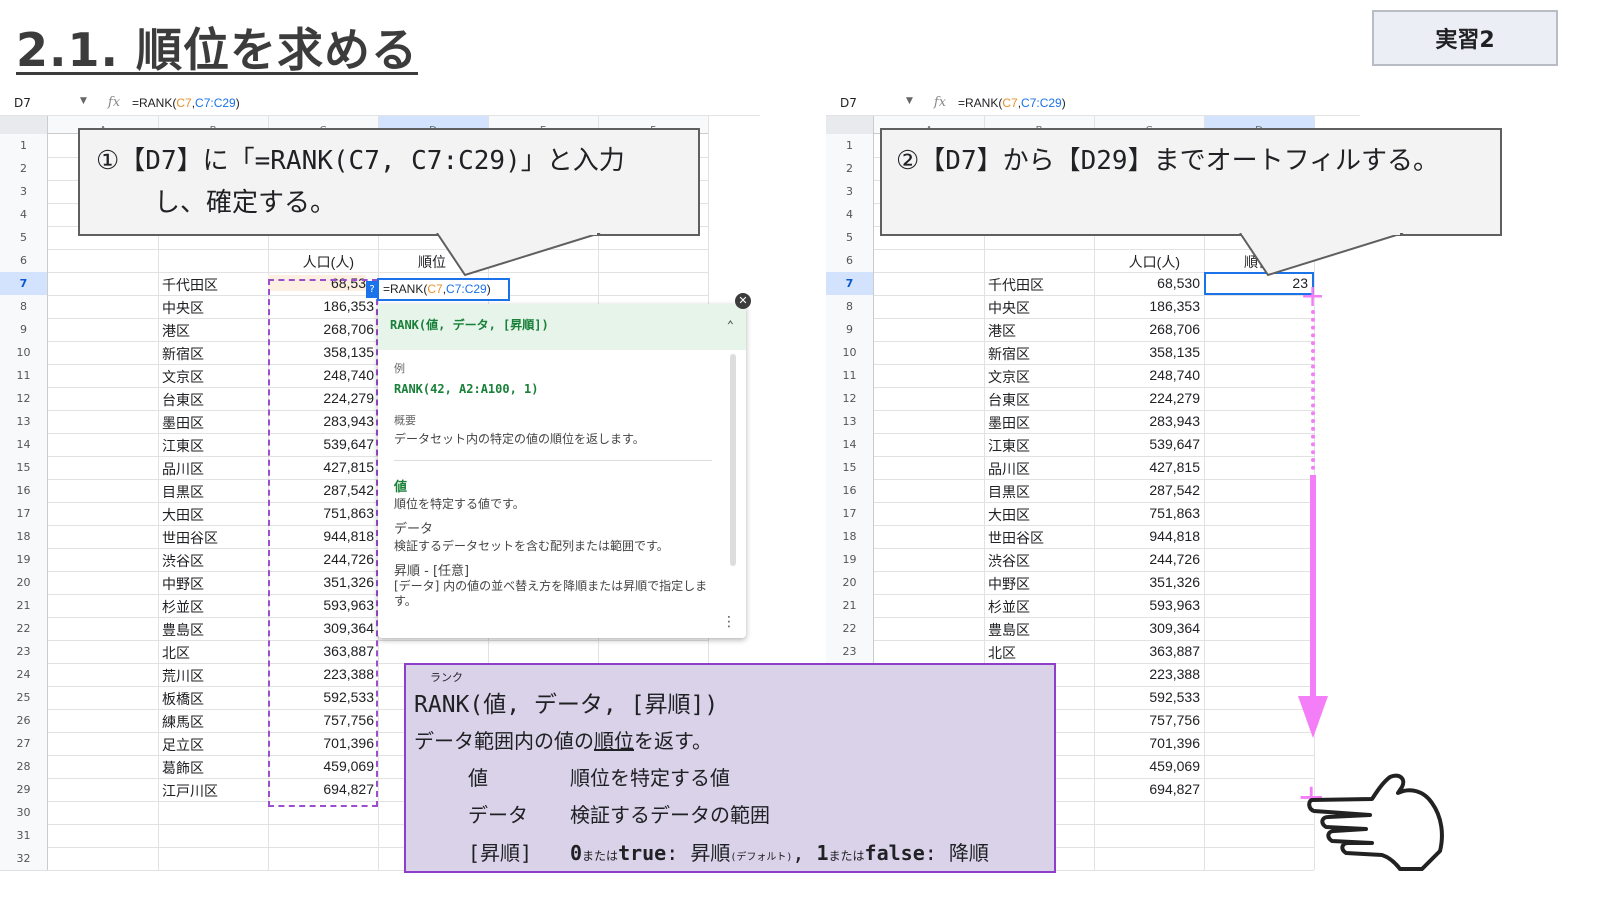  Describe the element at coordinates (443, 289) in the screenshot. I see `active-cell-editor: =RANK(C7,C7:C29)` at that location.